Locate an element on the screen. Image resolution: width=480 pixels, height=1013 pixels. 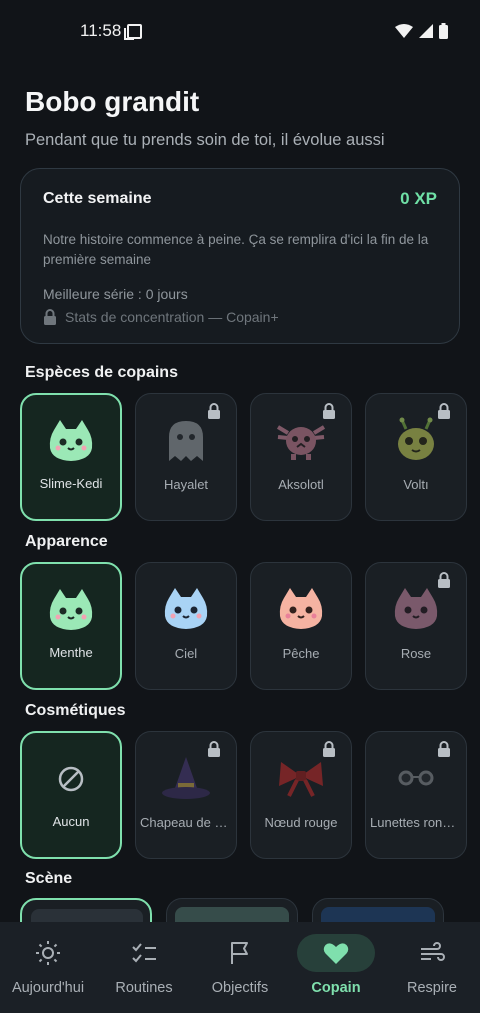
nav-item-buddy: Copain is located at coordinates (336, 967).